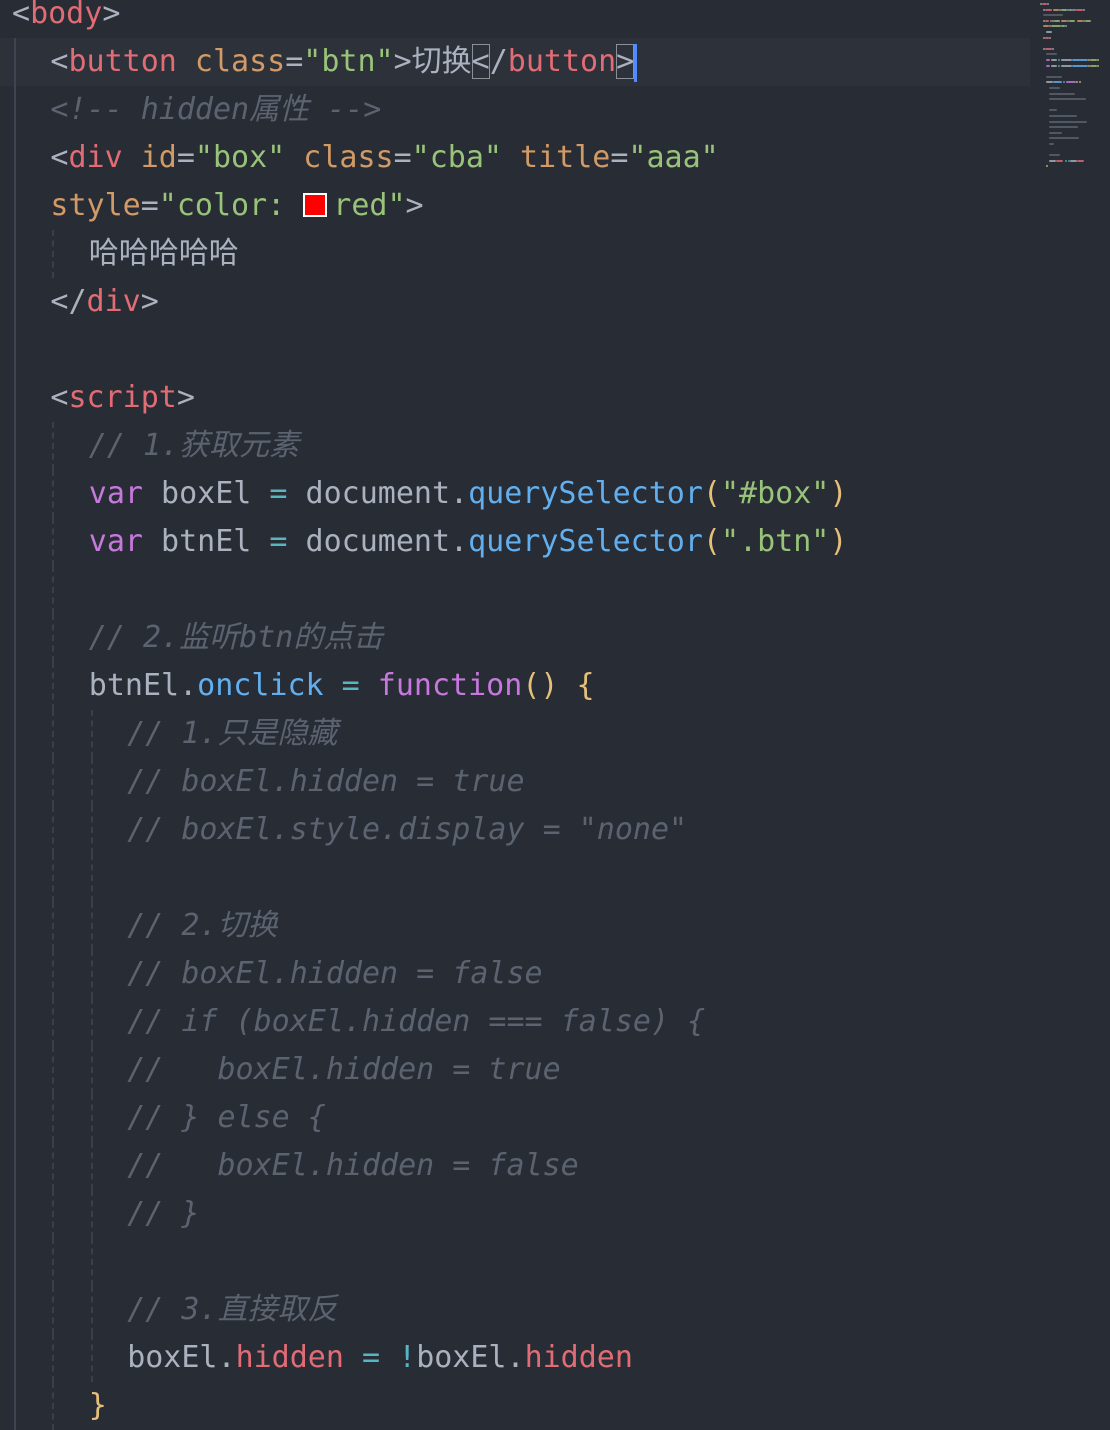 This screenshot has width=1110, height=1430. I want to click on code-text: // boxEl.hidden = false, so click(353, 1166).